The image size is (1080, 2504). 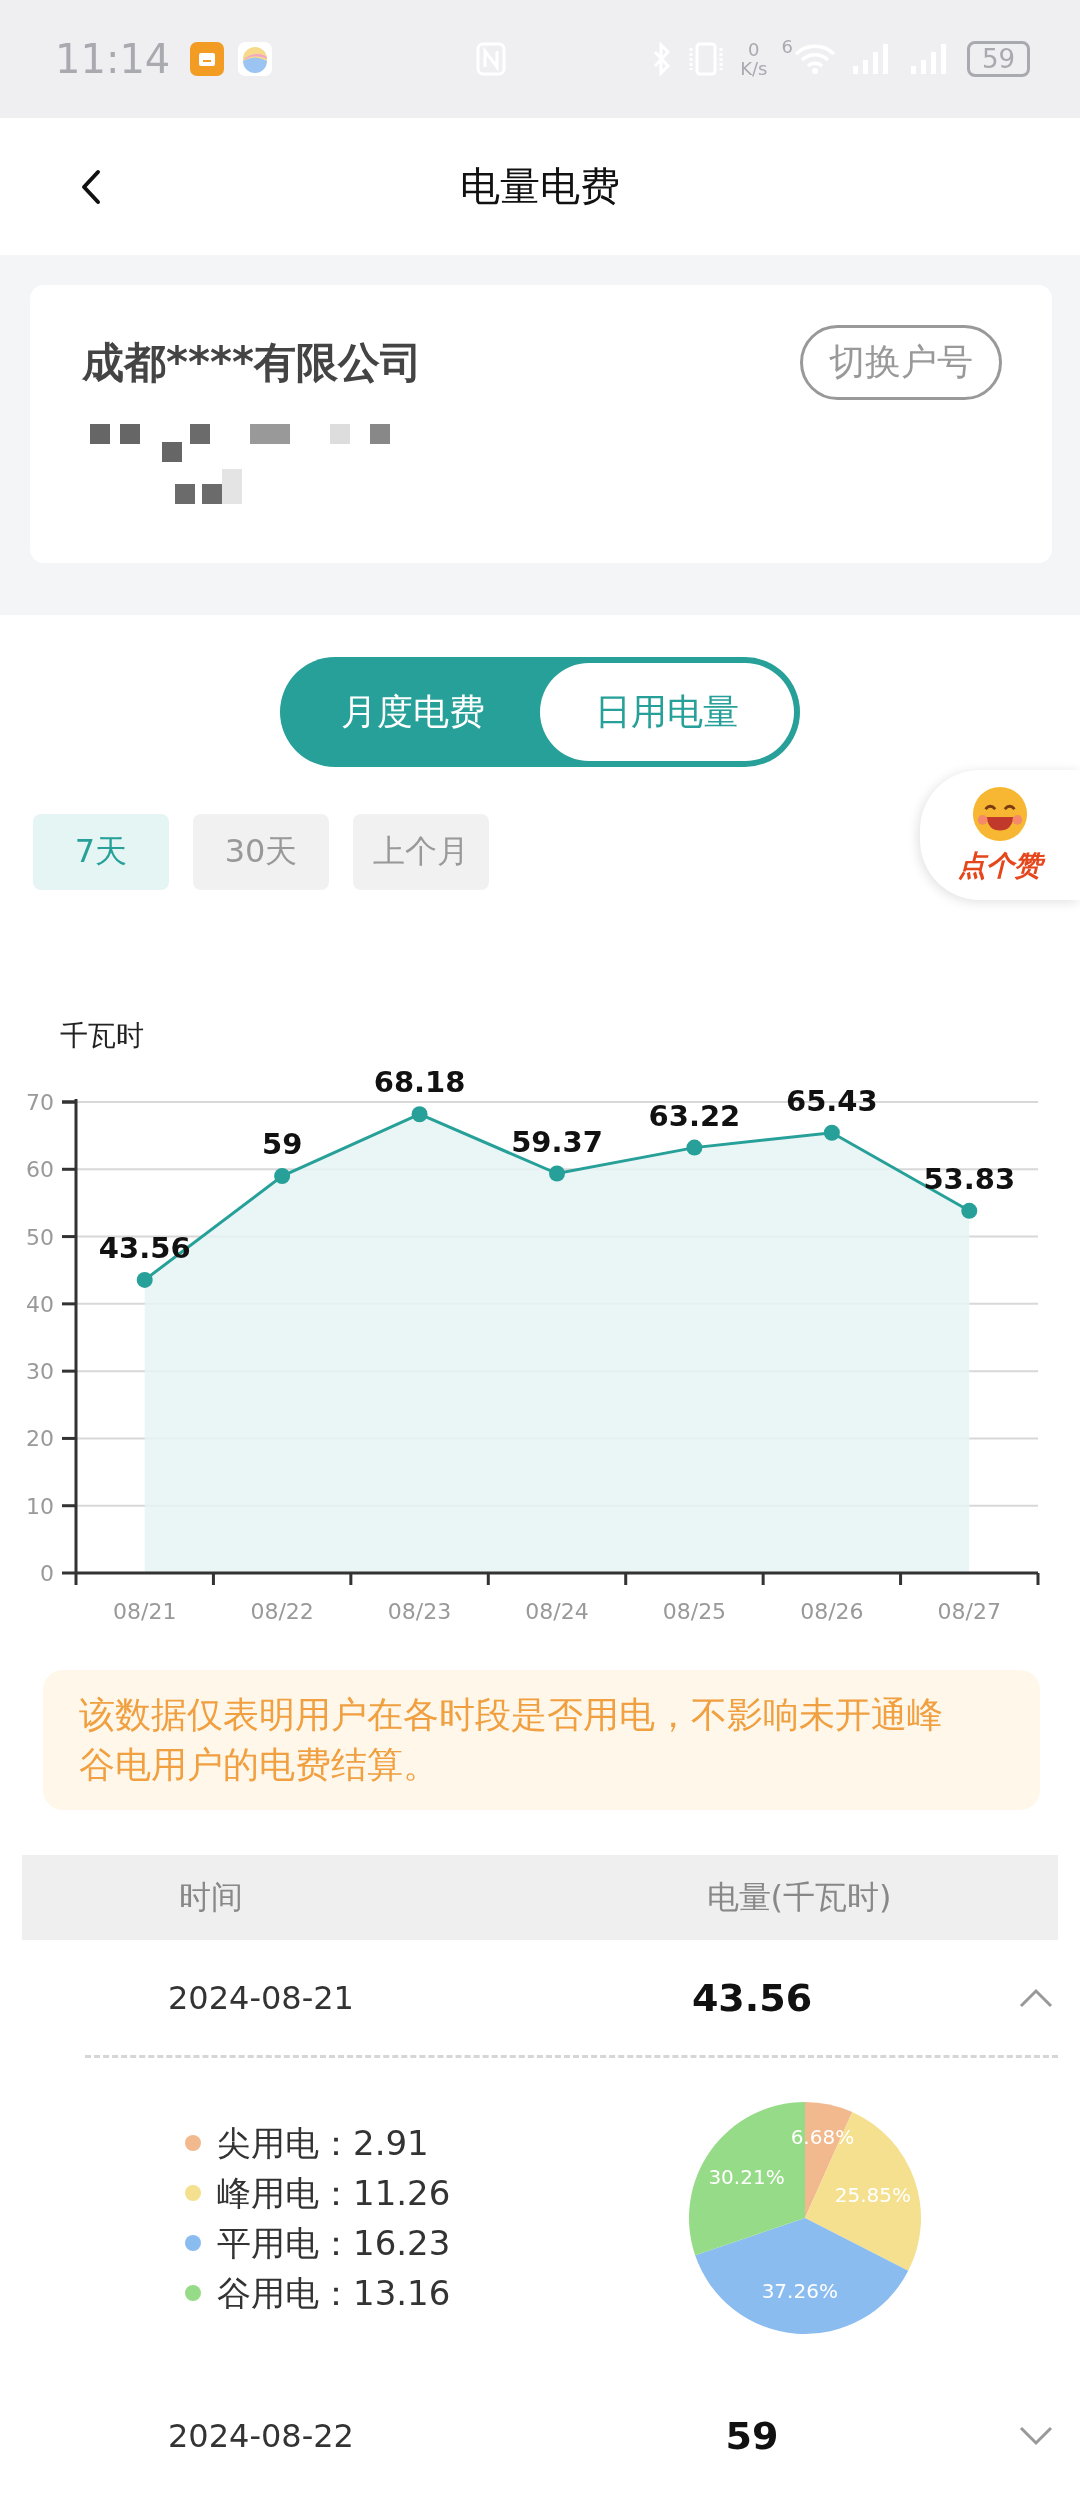 I want to click on notice-banner: 该数据仅表明用户在各时段是否用电，不影响未开通峰谷电用户的电费结算。, so click(x=541, y=1740).